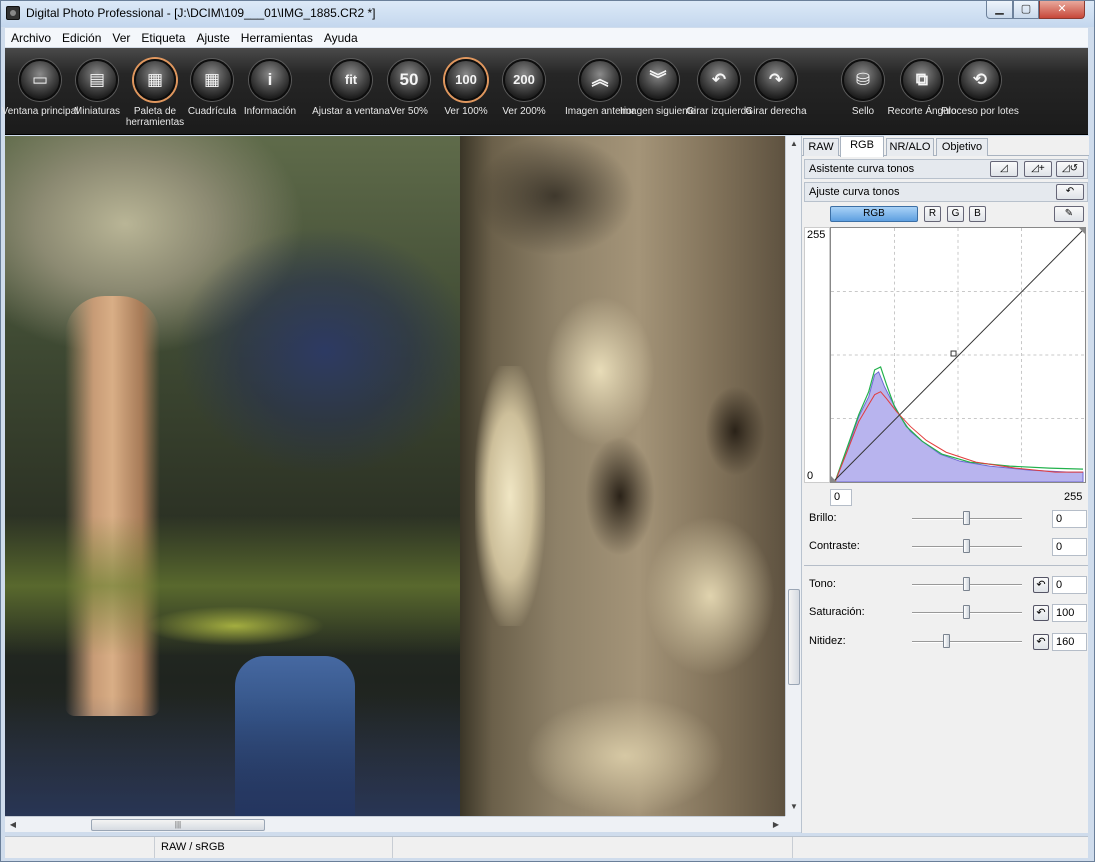  I want to click on grid-icon-glyph: ▦, so click(212, 79).